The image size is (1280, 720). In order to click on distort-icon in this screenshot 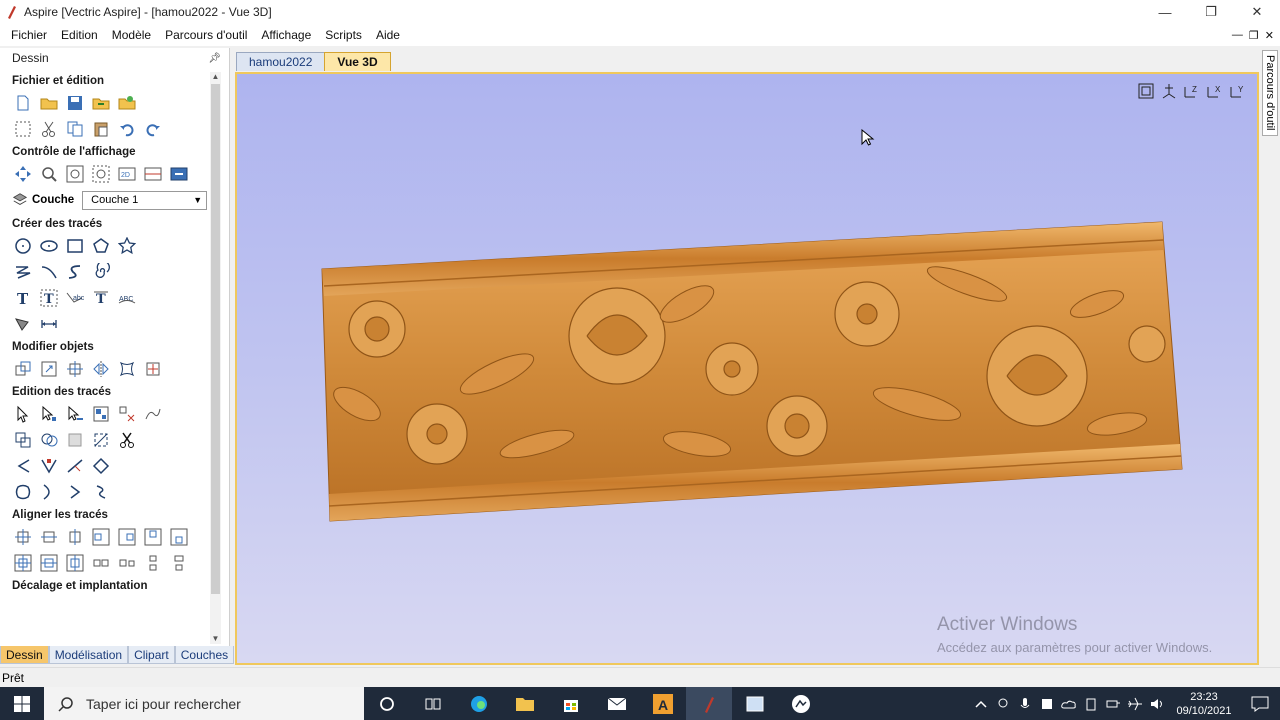, I will do `click(126, 368)`.